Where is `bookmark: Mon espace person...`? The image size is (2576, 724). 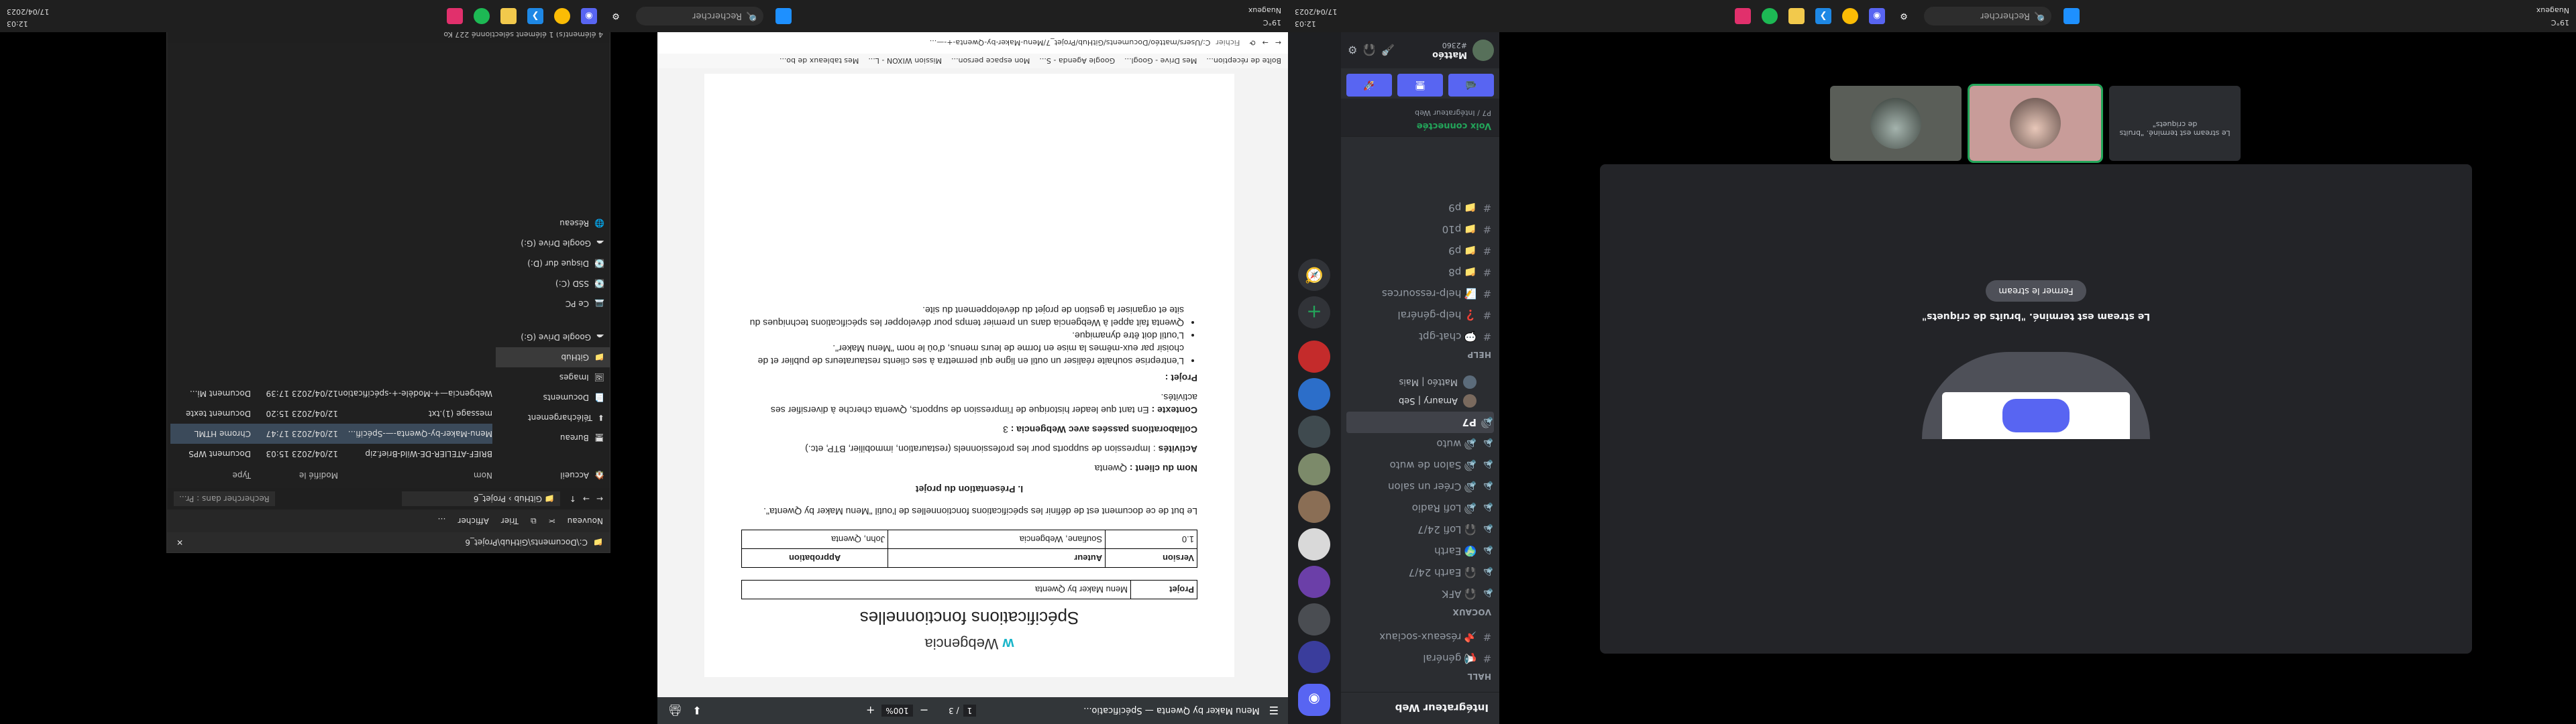
bookmark: Mon espace person... is located at coordinates (990, 61).